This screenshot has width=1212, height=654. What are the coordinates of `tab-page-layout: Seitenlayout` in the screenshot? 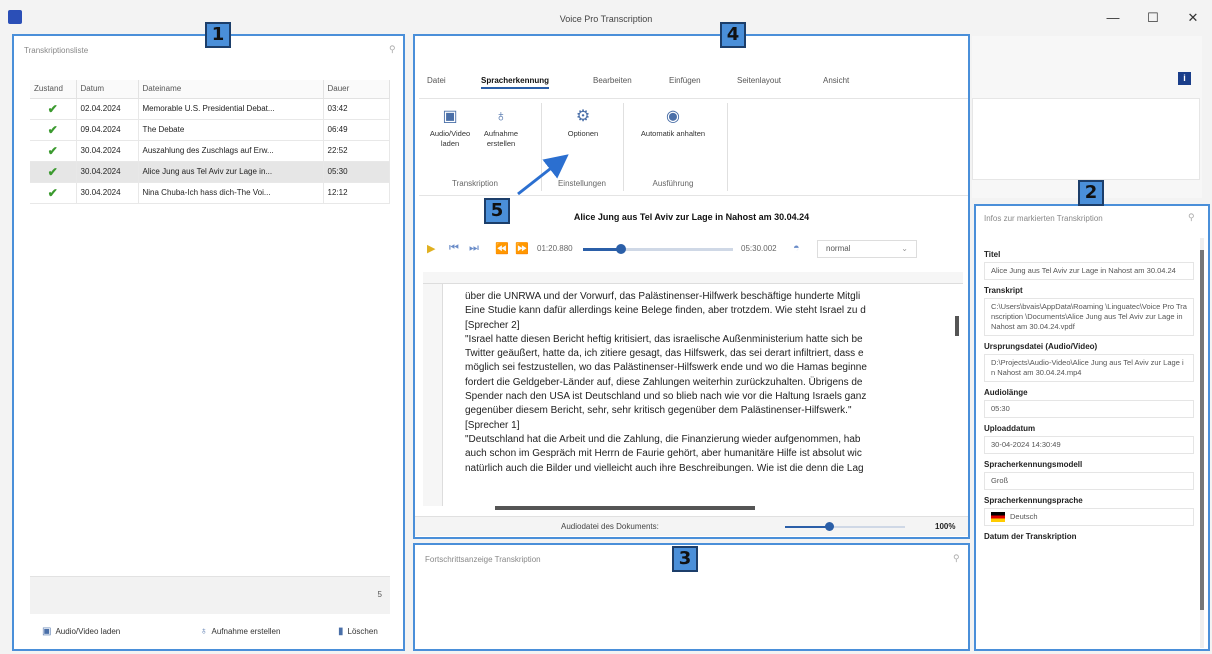 It's located at (759, 80).